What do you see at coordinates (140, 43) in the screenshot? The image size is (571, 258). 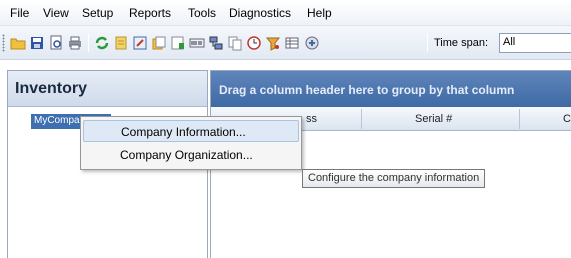 I see `edit-icon` at bounding box center [140, 43].